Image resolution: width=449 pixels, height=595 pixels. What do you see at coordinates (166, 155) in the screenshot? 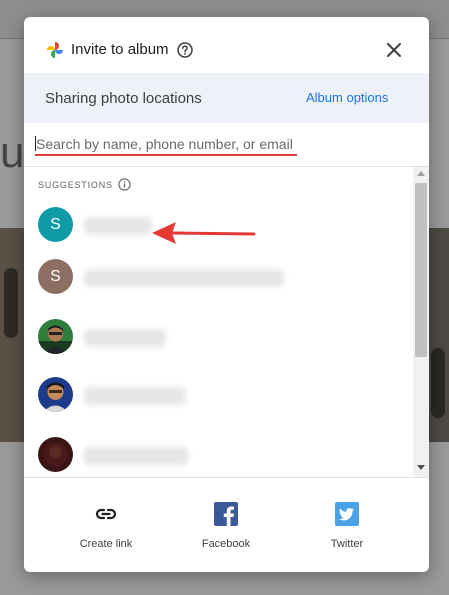
I see `annotation-underline` at bounding box center [166, 155].